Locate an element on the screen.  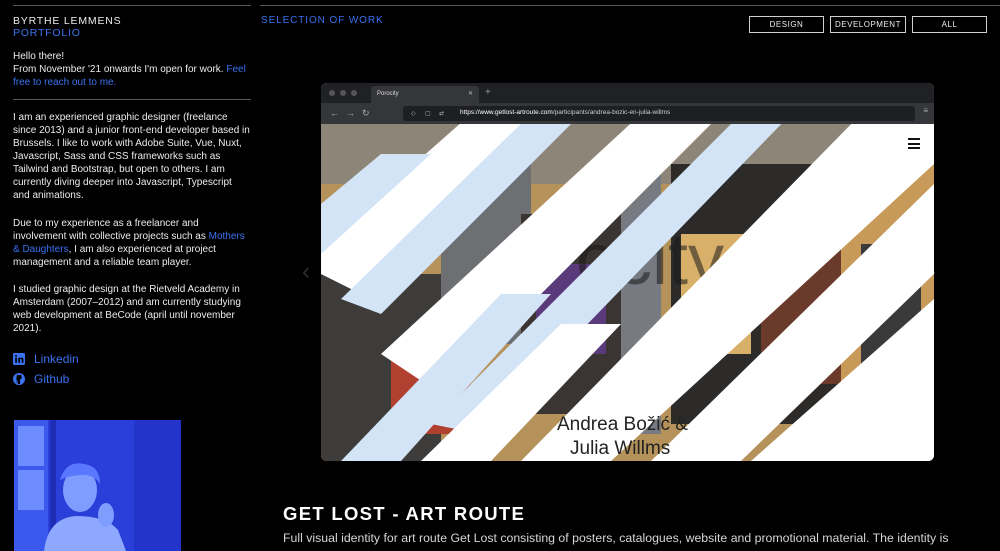
project-title: GET LOST - ART ROUTE is located at coordinates (404, 513).